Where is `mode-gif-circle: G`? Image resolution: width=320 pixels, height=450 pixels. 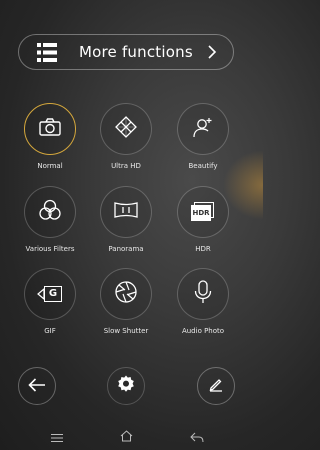
mode-gif-circle: G is located at coordinates (50, 294).